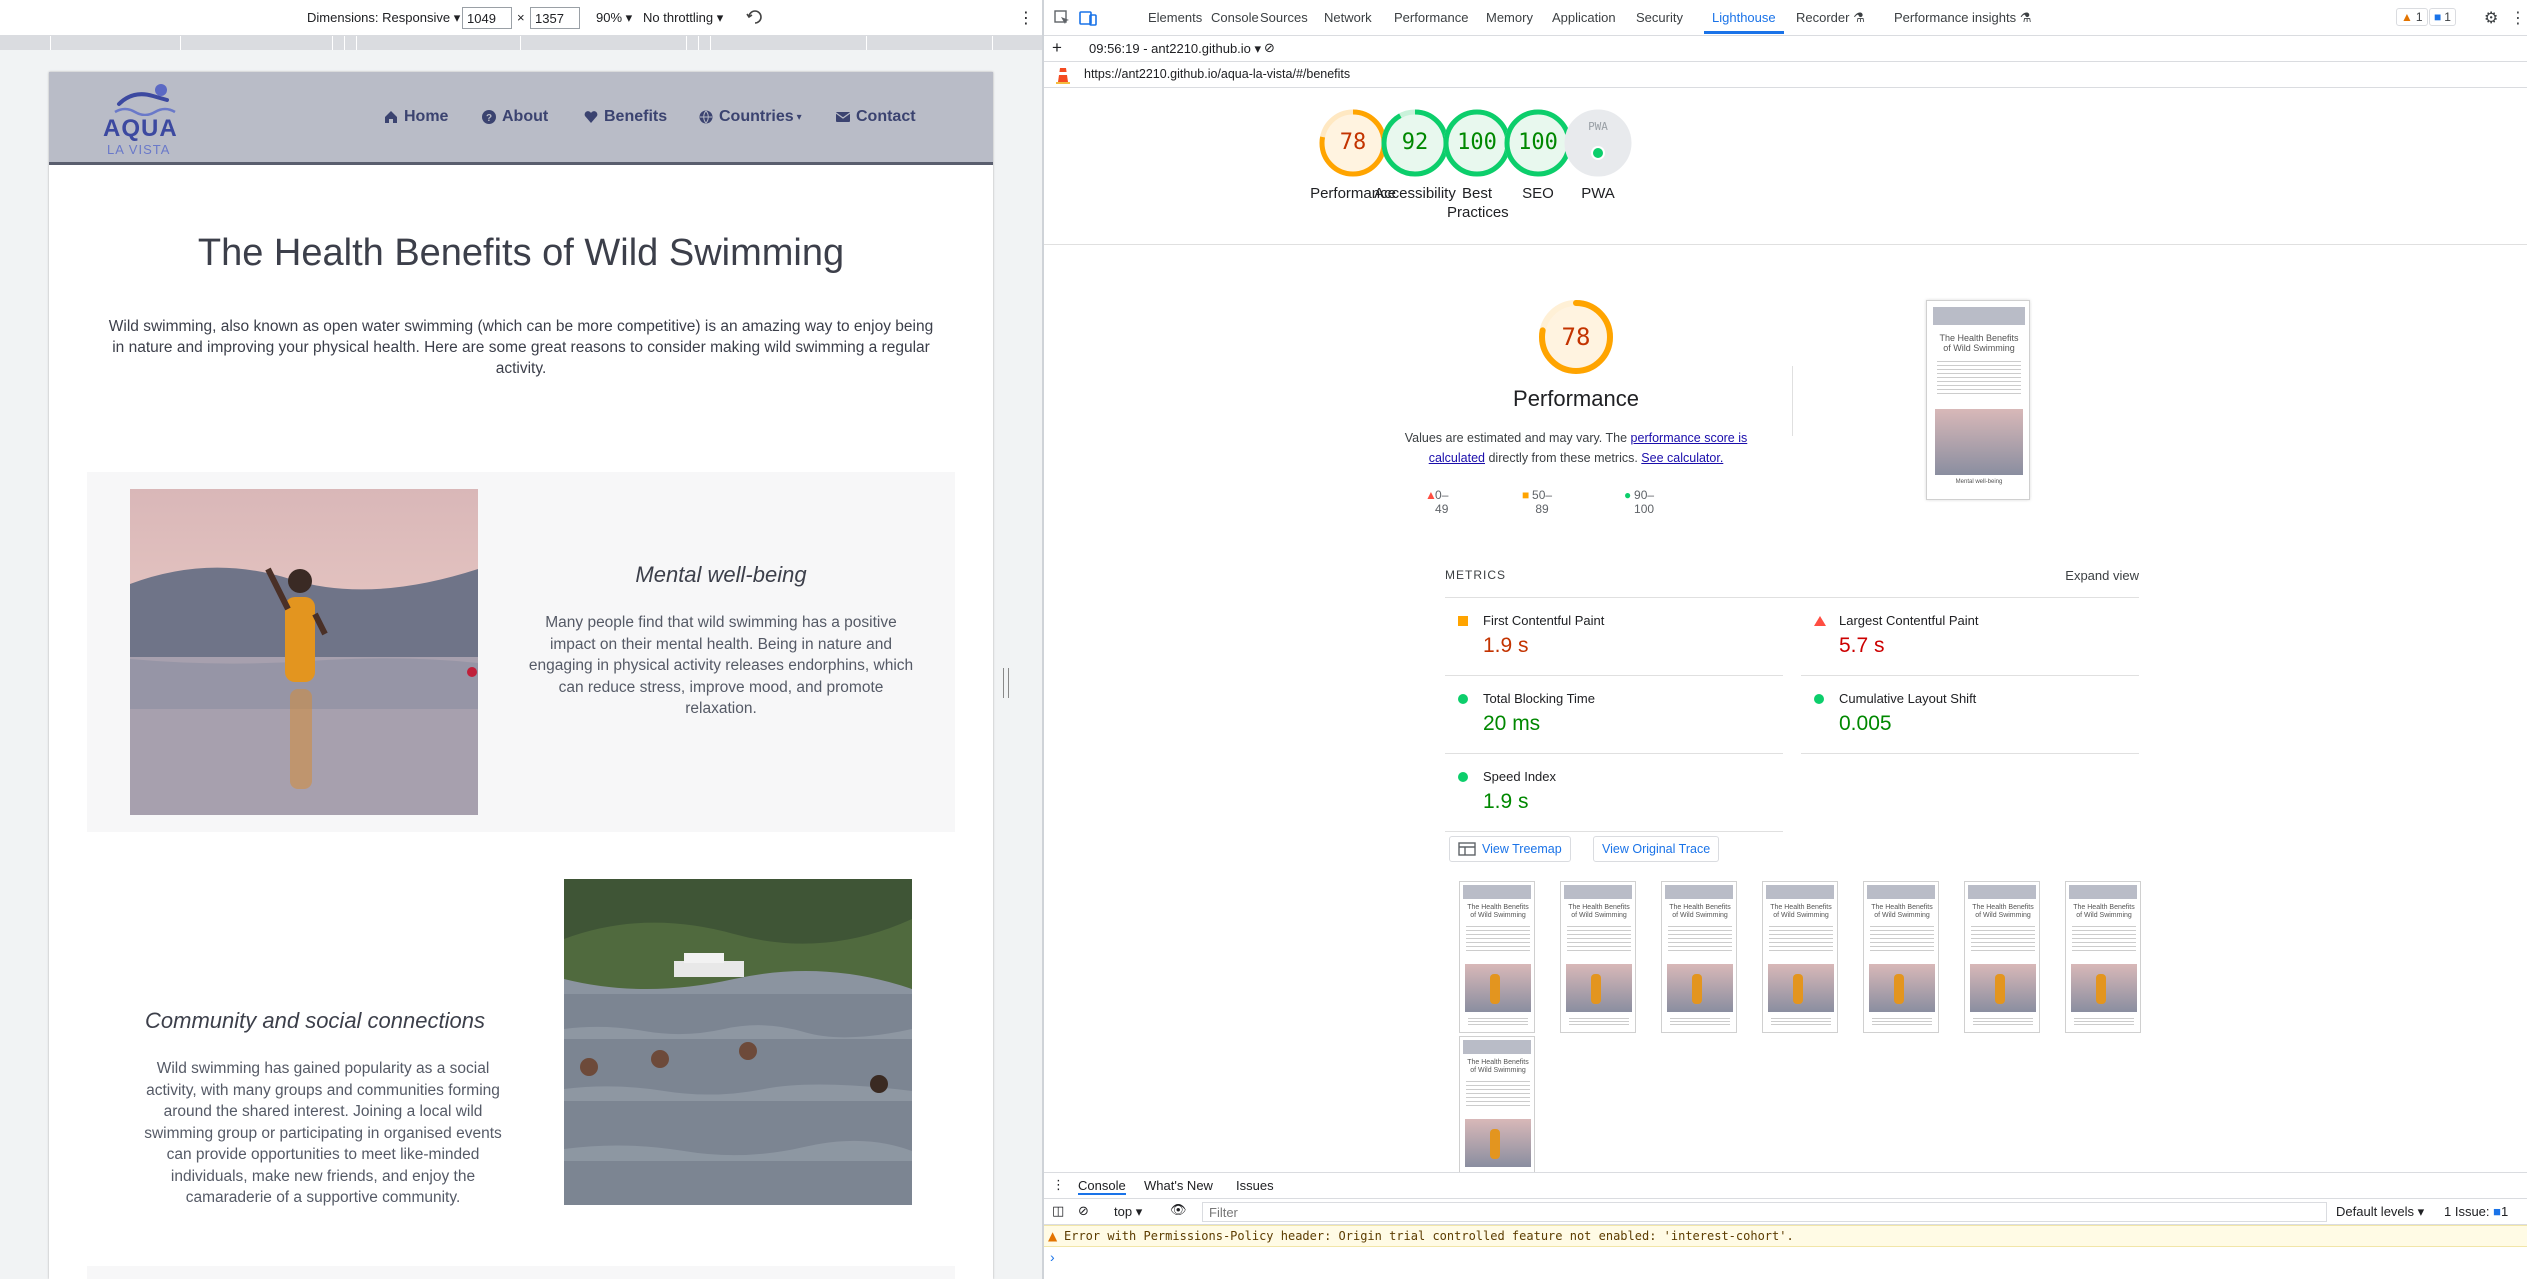 This screenshot has height=1279, width=2527. Describe the element at coordinates (678, 17) in the screenshot. I see `throttle-label: No throttling` at that location.